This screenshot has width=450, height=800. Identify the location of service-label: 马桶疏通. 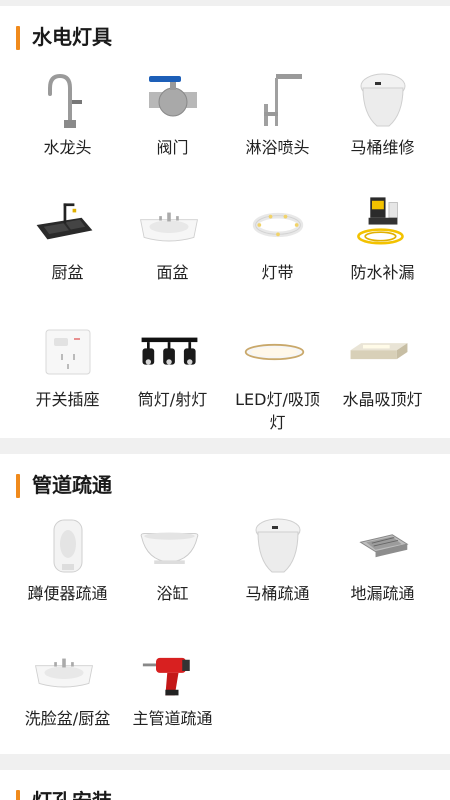
(277, 593).